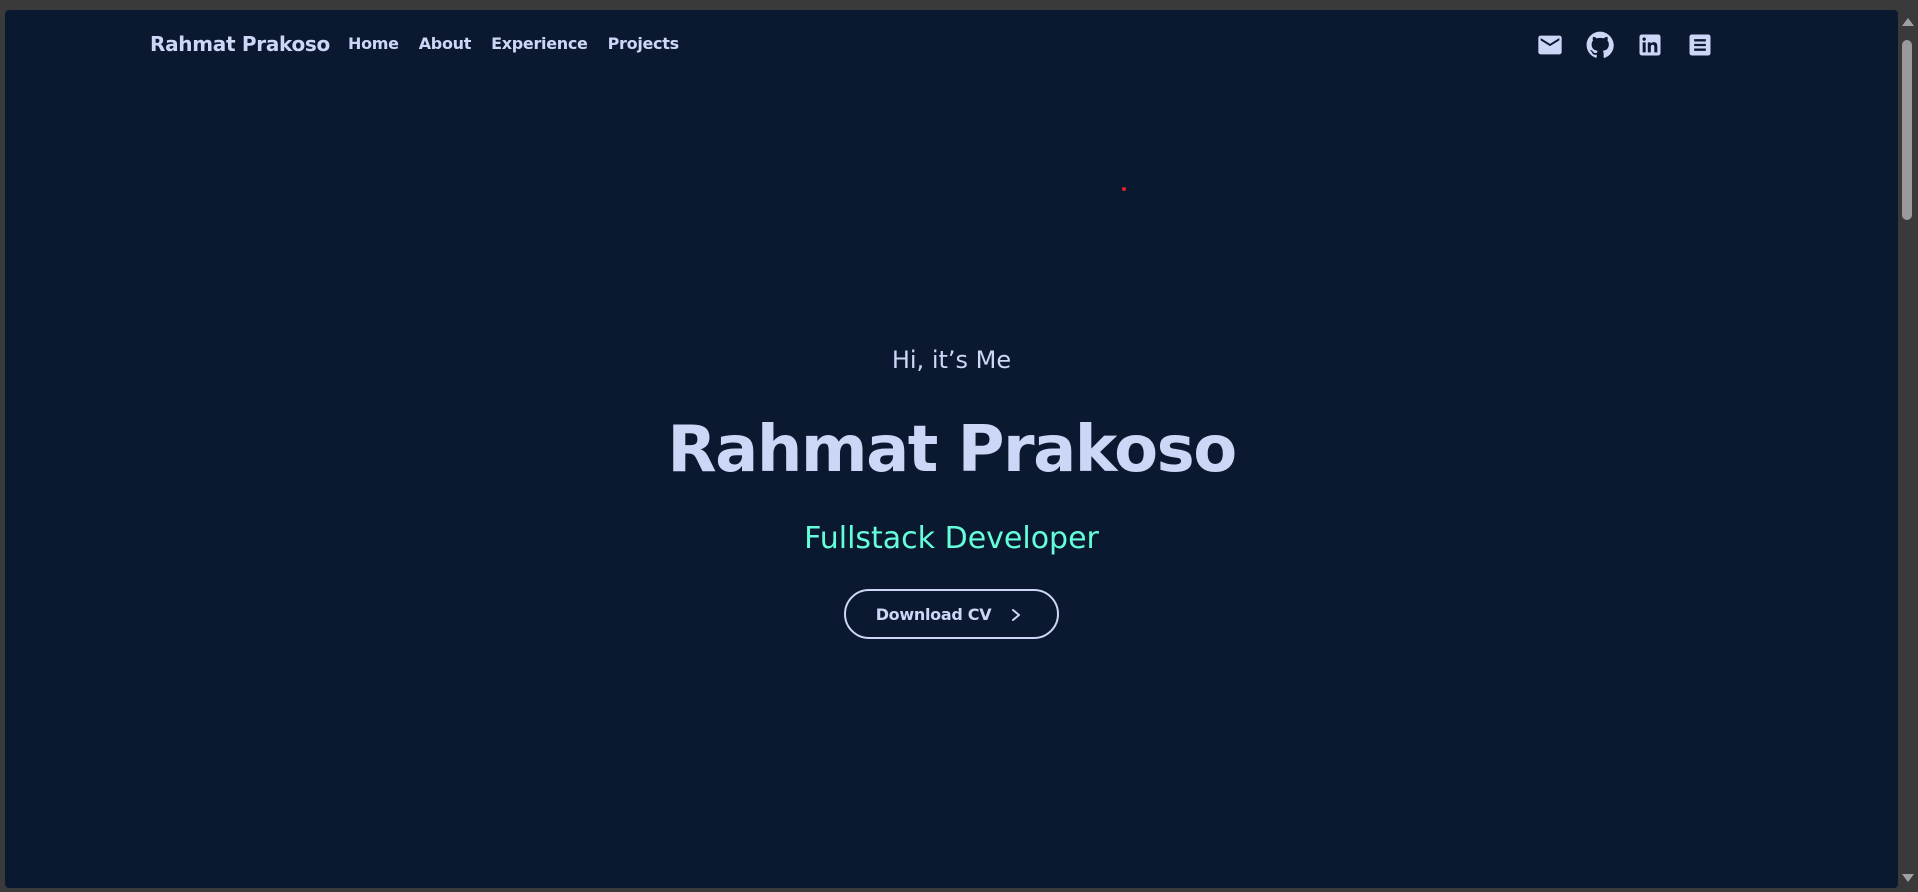  Describe the element at coordinates (1016, 614) in the screenshot. I see `chevron-right-icon` at that location.